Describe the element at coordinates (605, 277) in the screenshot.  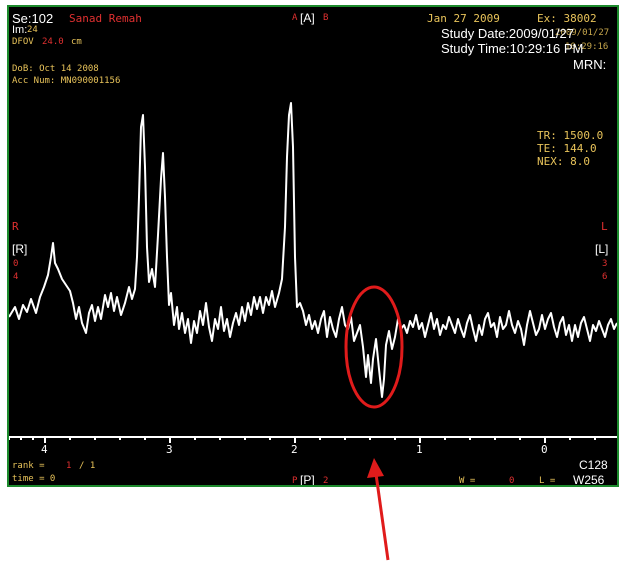
I see `right-edge-number: 6` at that location.